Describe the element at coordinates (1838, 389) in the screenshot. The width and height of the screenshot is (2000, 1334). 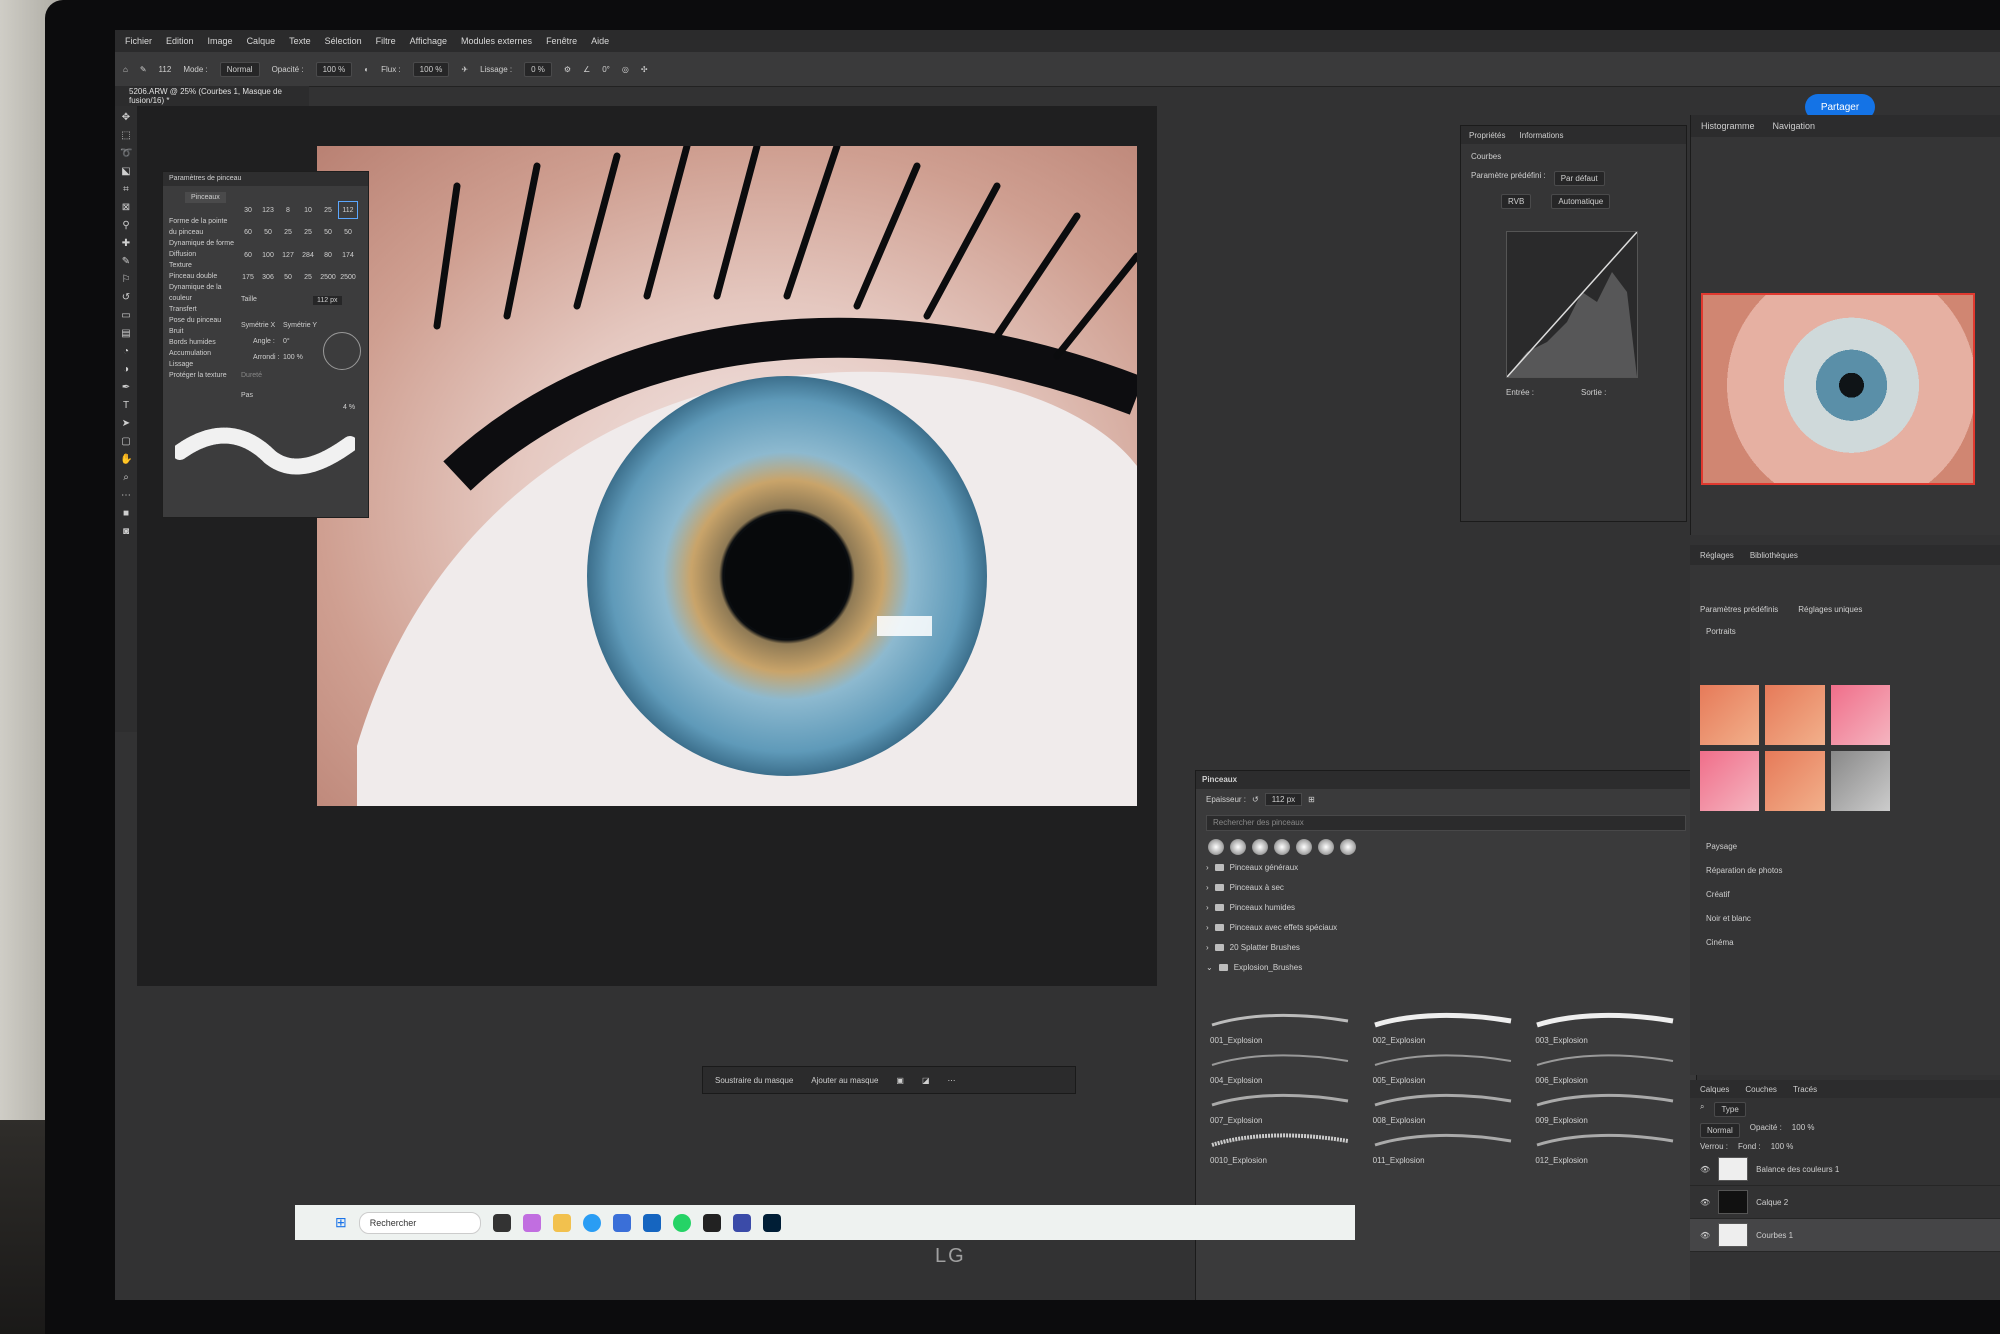
I see `navigator-thumbnail` at that location.